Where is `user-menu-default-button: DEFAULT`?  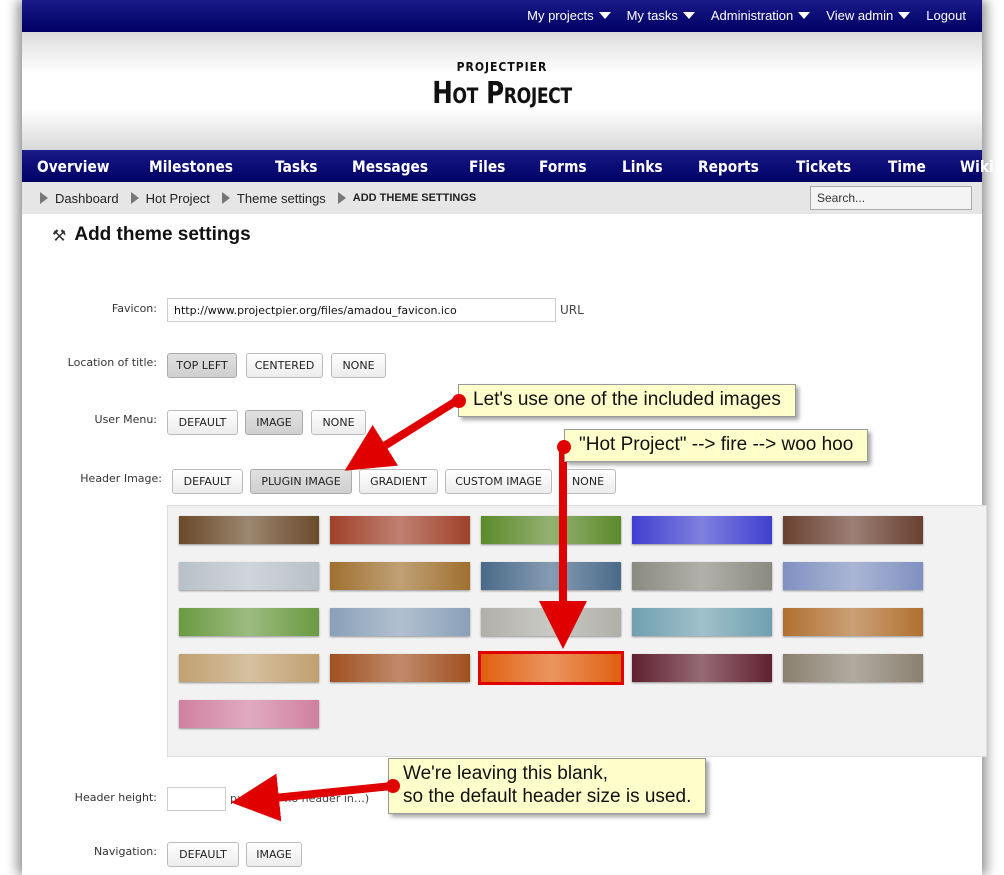 user-menu-default-button: DEFAULT is located at coordinates (202, 422).